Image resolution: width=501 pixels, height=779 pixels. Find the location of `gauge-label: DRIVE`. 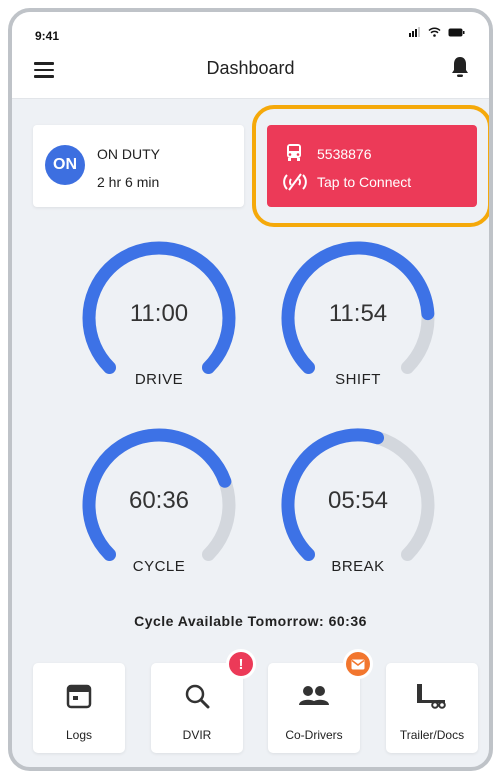

gauge-label: DRIVE is located at coordinates (159, 379).